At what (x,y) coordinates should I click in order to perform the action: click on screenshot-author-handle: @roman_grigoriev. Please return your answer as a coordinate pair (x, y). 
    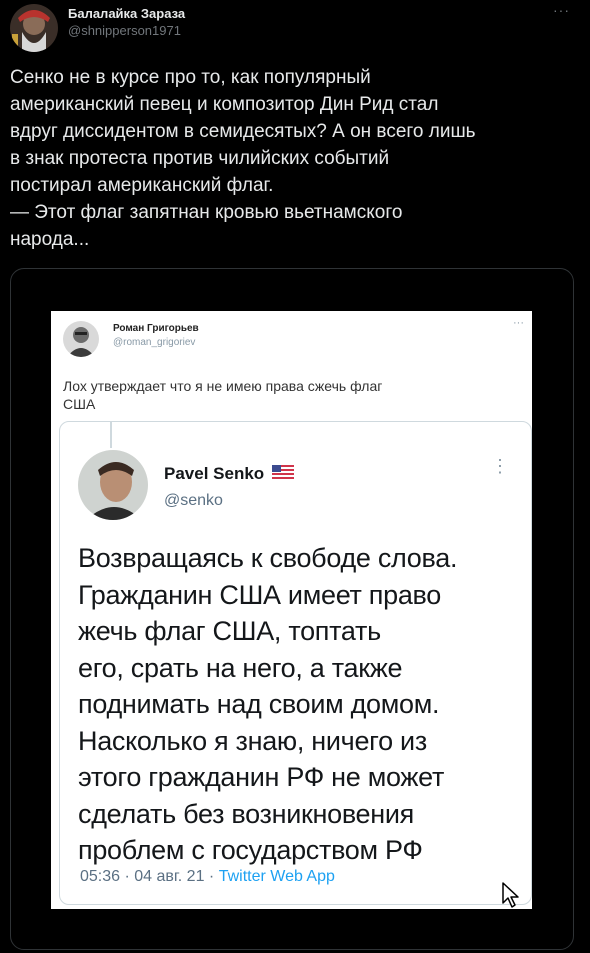
    Looking at the image, I should click on (154, 342).